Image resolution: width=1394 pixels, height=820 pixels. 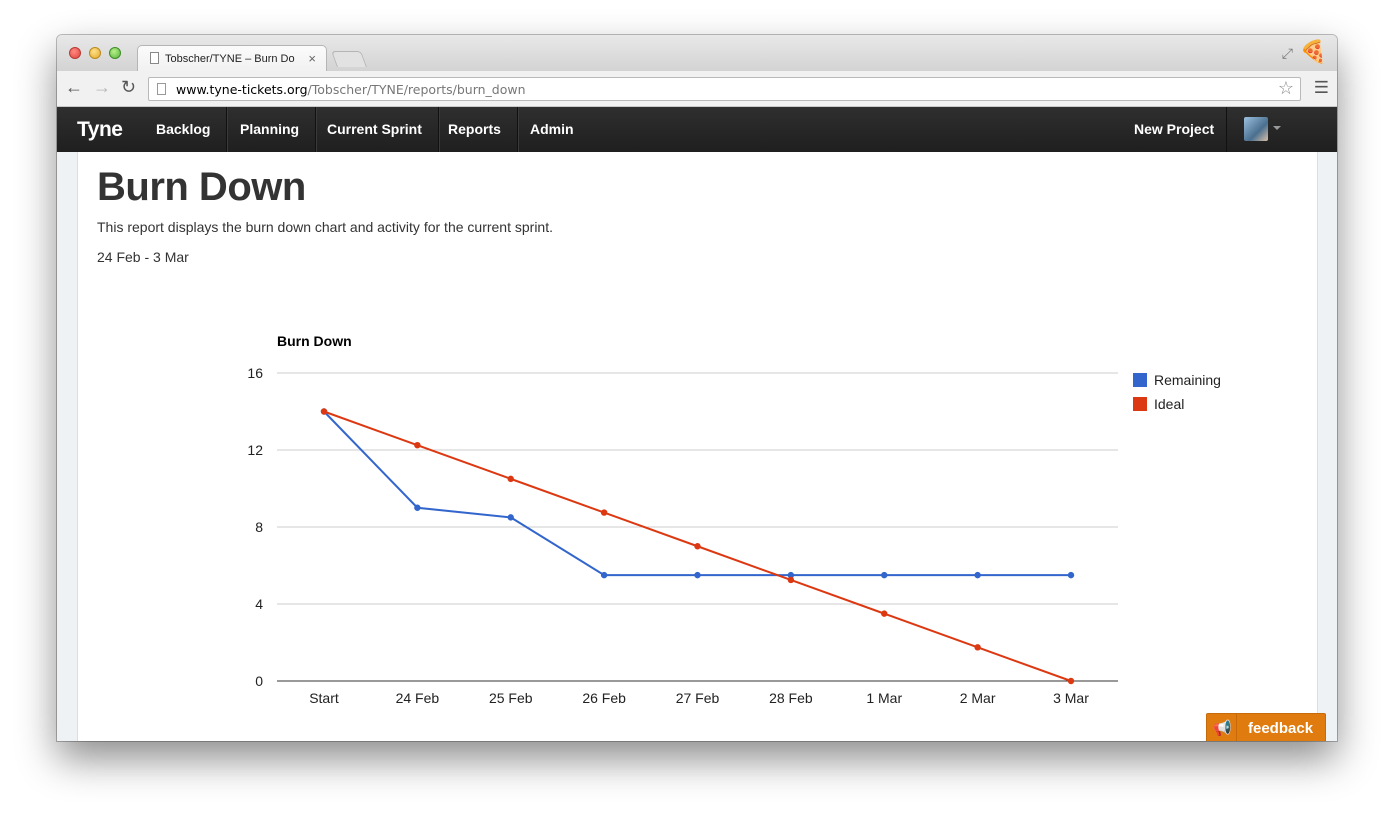 What do you see at coordinates (604, 698) in the screenshot?
I see `x-tick-label: 26 Feb` at bounding box center [604, 698].